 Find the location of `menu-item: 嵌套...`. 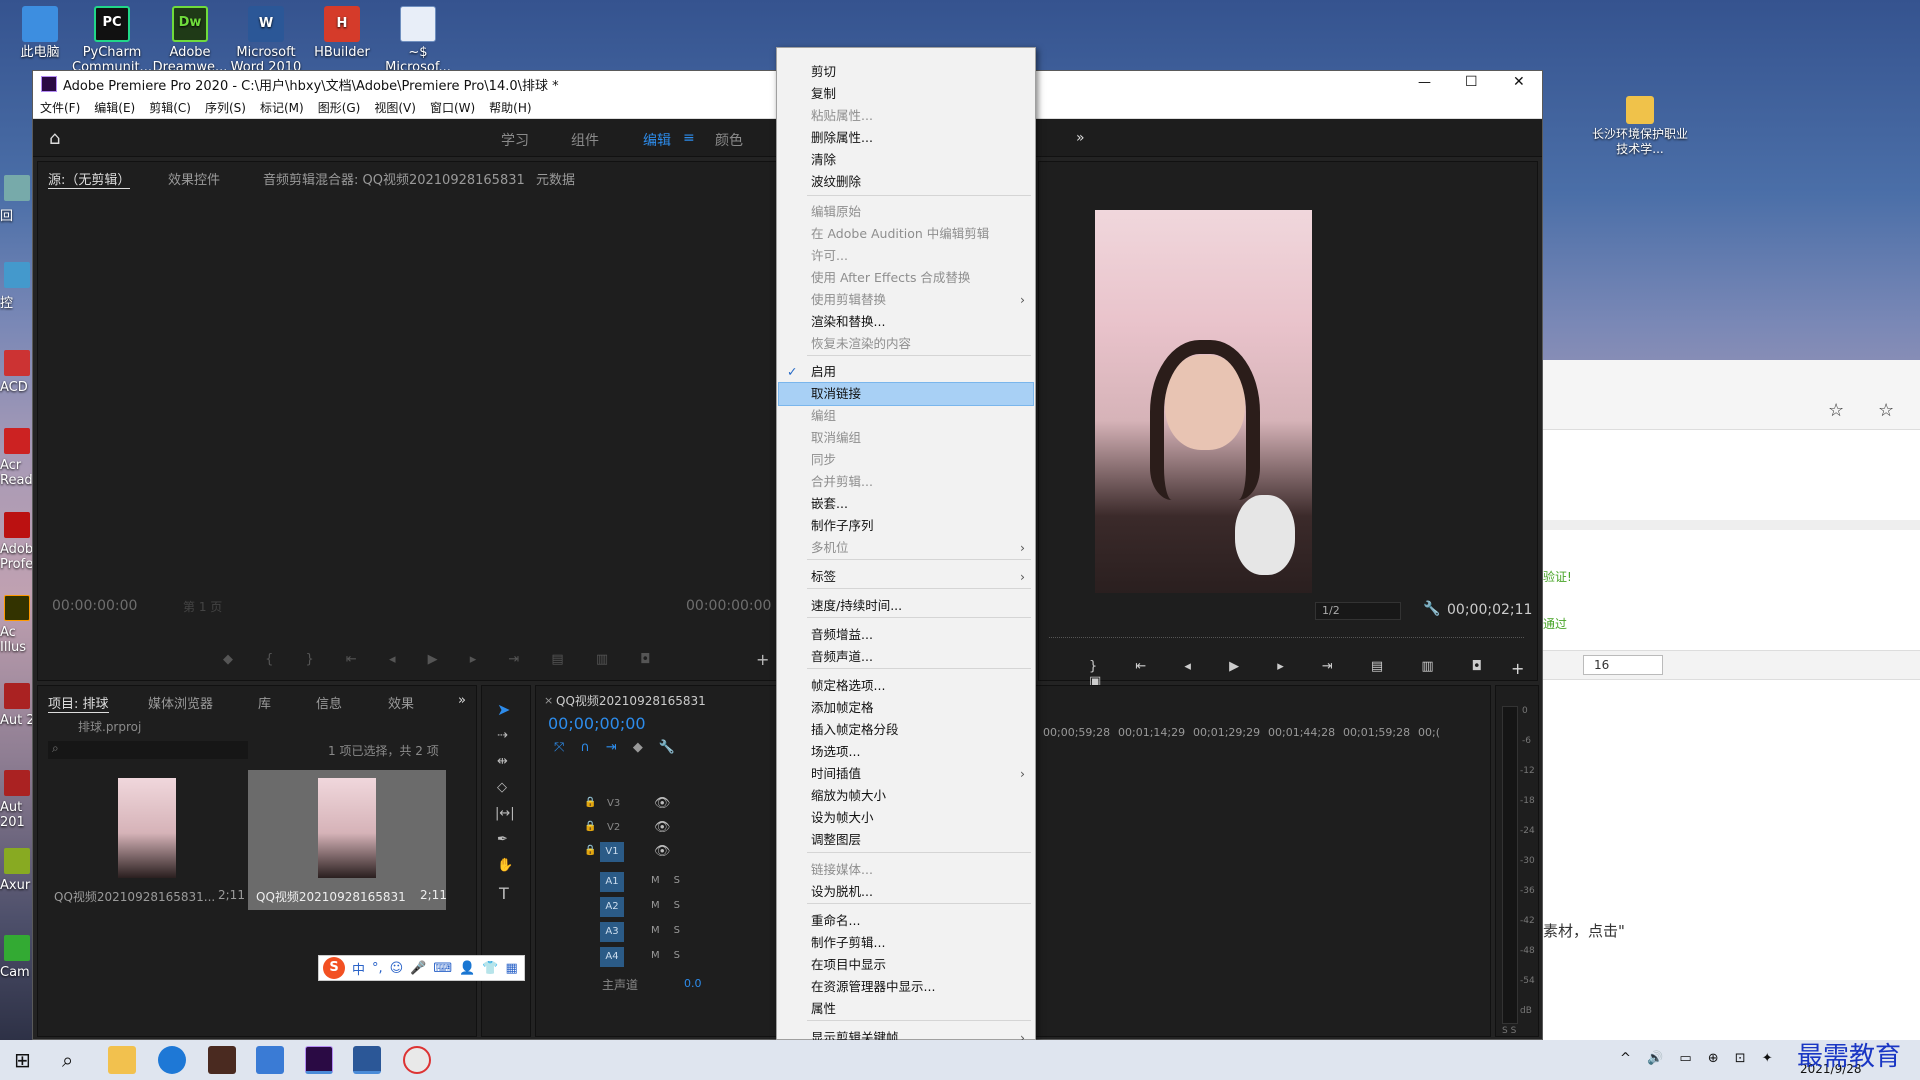

menu-item: 嵌套... is located at coordinates (906, 504).